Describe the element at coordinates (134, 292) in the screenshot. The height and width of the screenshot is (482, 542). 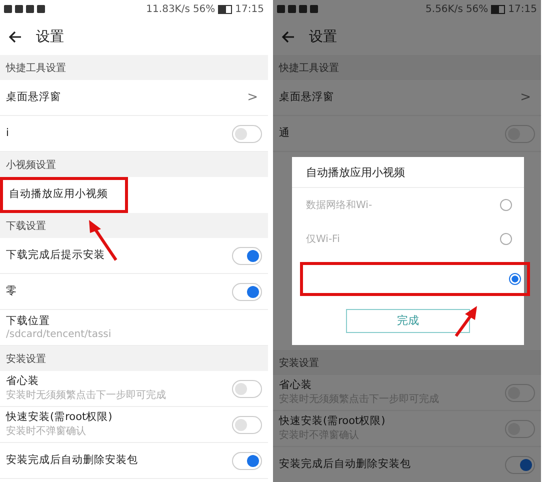
I see `settings-row: 零` at that location.